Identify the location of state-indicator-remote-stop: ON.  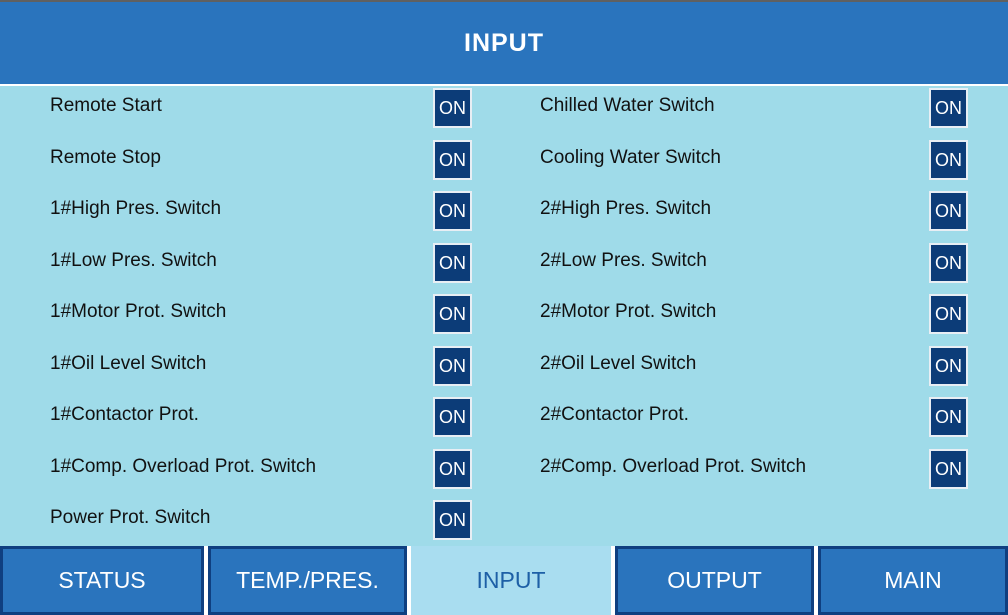
(452, 159).